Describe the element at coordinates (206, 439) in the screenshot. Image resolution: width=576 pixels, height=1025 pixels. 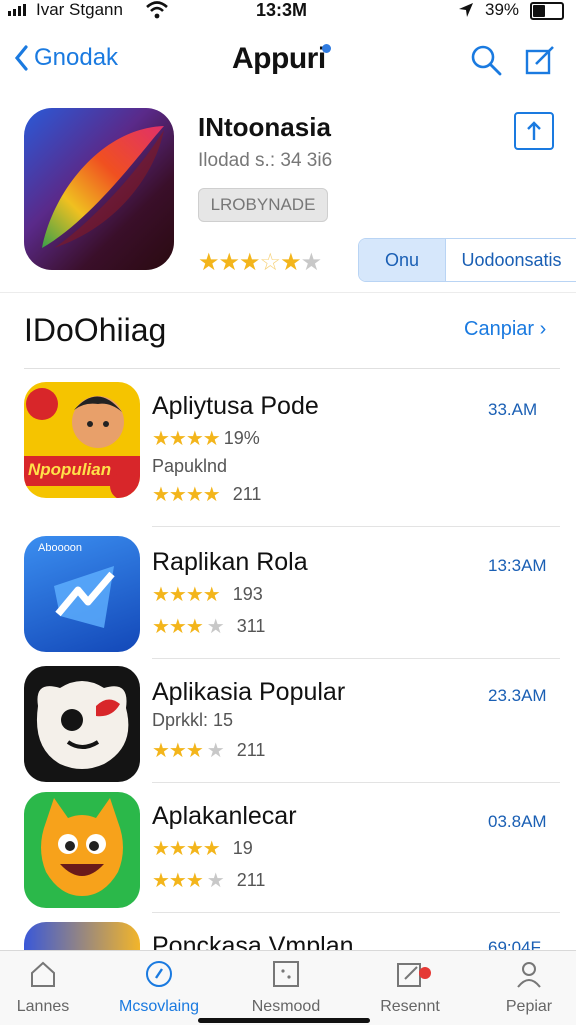
I see `app-rating: ★★★★ 19%` at that location.